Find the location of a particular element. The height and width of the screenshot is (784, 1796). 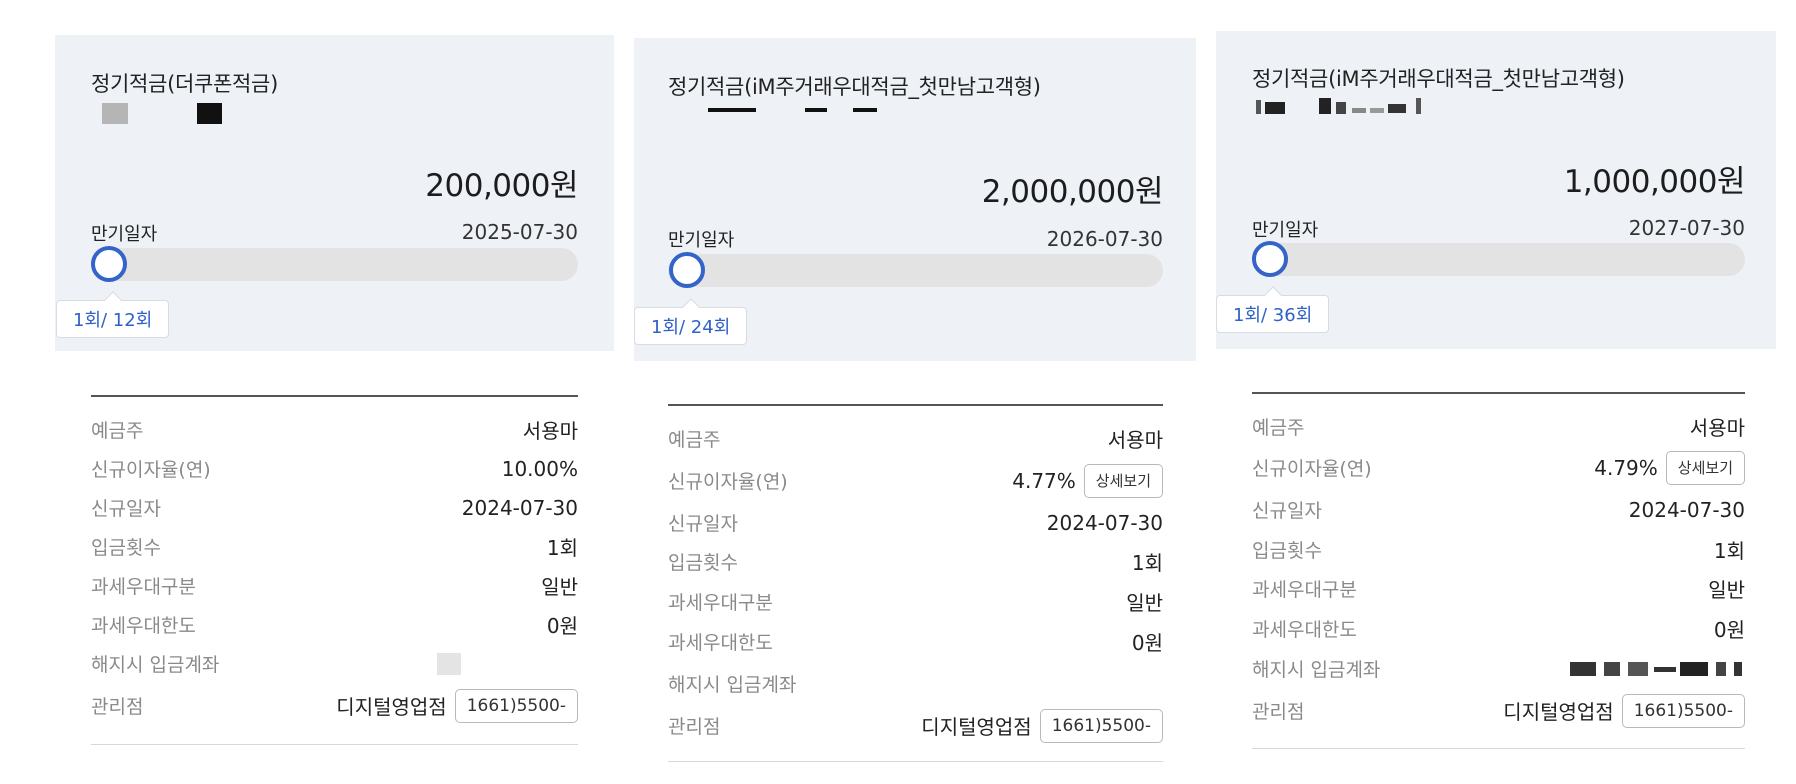

balance-amount: 2,000,000원 is located at coordinates (1072, 192).